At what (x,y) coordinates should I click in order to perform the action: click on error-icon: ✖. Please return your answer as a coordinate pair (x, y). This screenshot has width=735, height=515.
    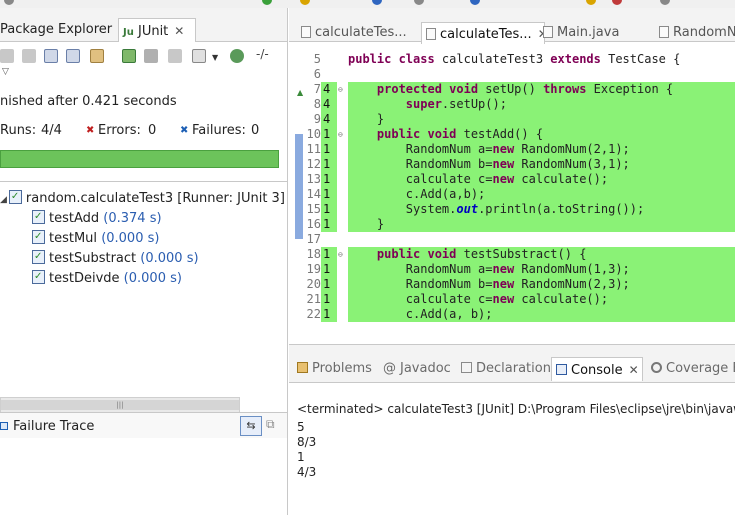
    Looking at the image, I should click on (90, 130).